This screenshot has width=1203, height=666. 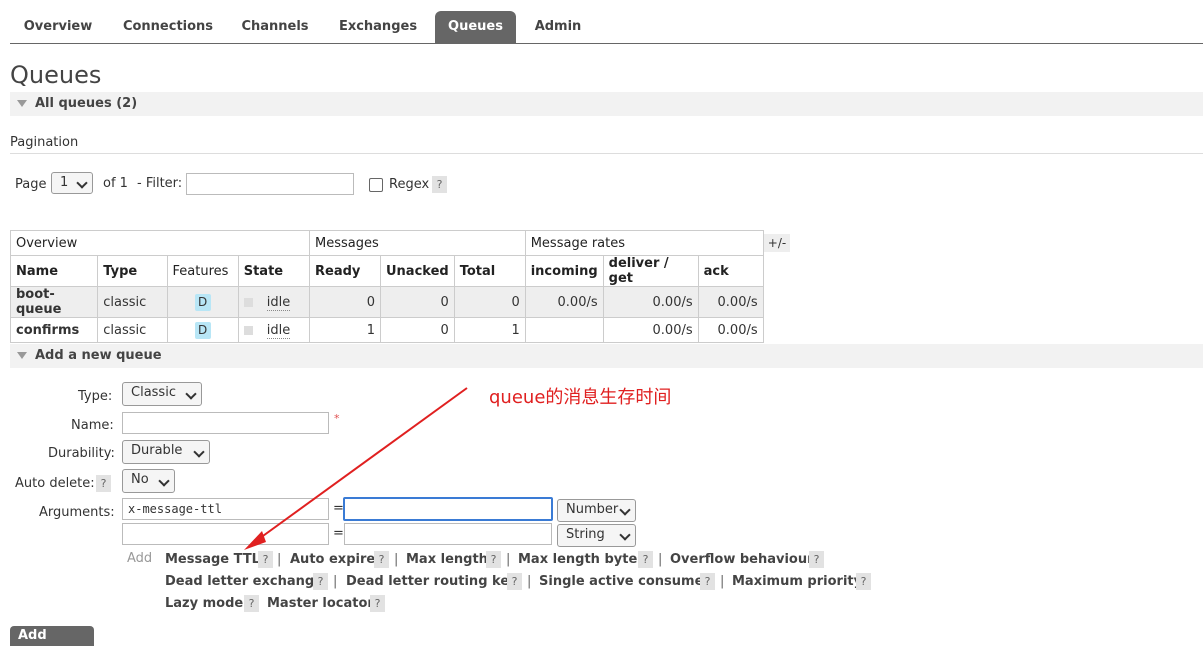 What do you see at coordinates (356, 468) in the screenshot?
I see `annotation-arrow-icon` at bounding box center [356, 468].